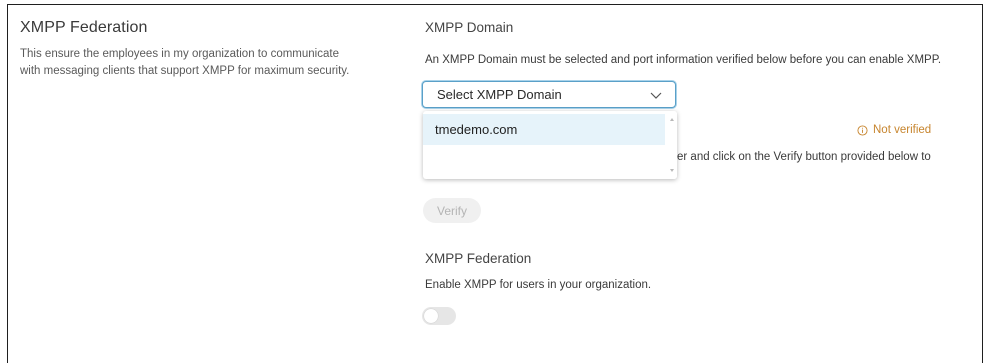  I want to click on toggle-knob, so click(431, 316).